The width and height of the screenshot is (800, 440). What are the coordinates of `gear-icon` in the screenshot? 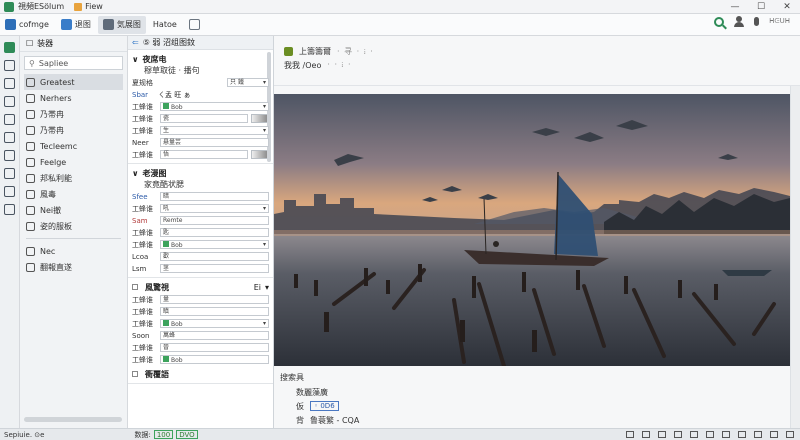 It's located at (9, 209).